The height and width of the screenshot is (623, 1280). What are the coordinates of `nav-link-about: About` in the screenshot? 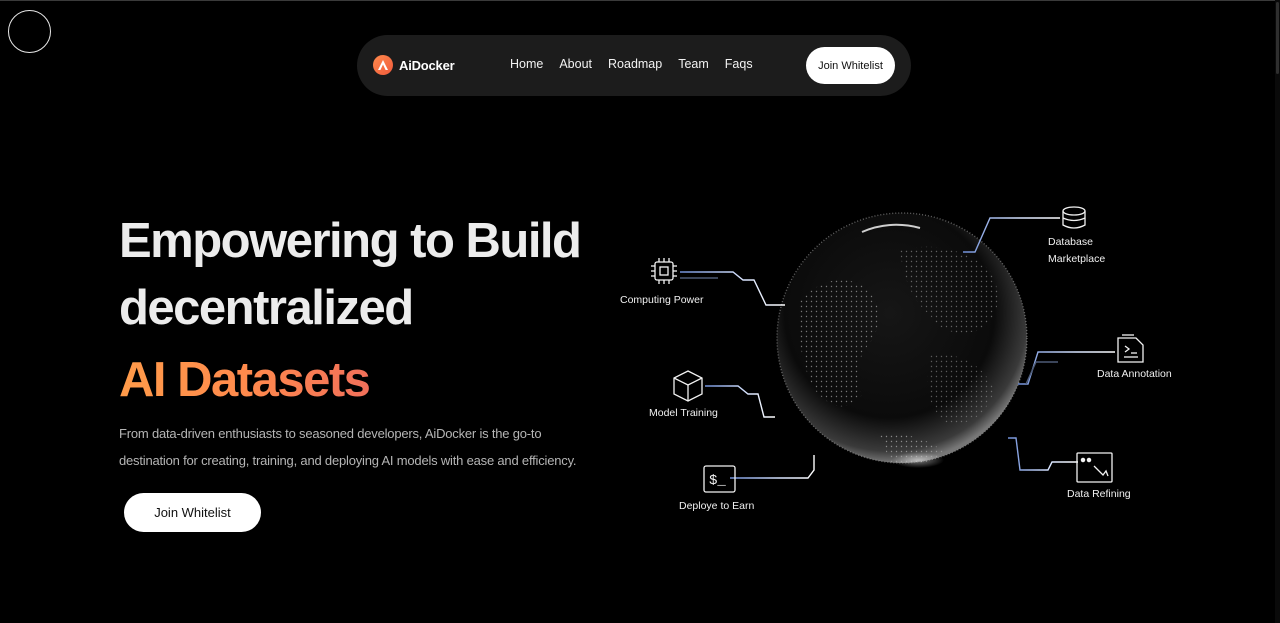 It's located at (575, 64).